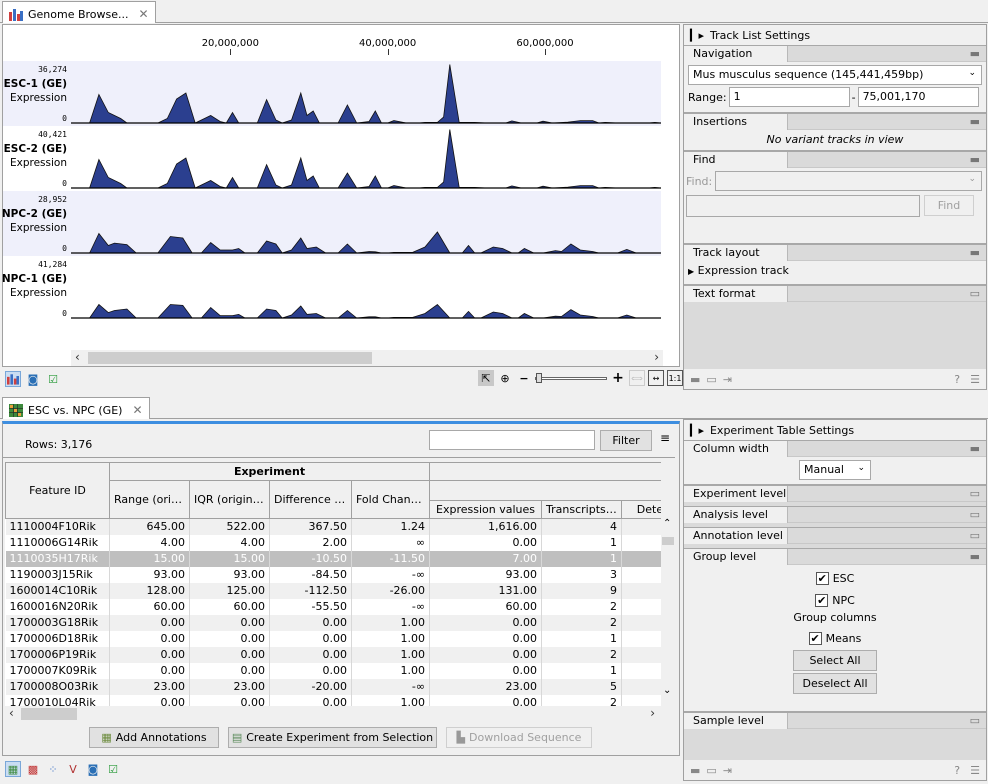 The height and width of the screenshot is (784, 988). What do you see at coordinates (512, 440) in the screenshot?
I see `filter-input` at bounding box center [512, 440].